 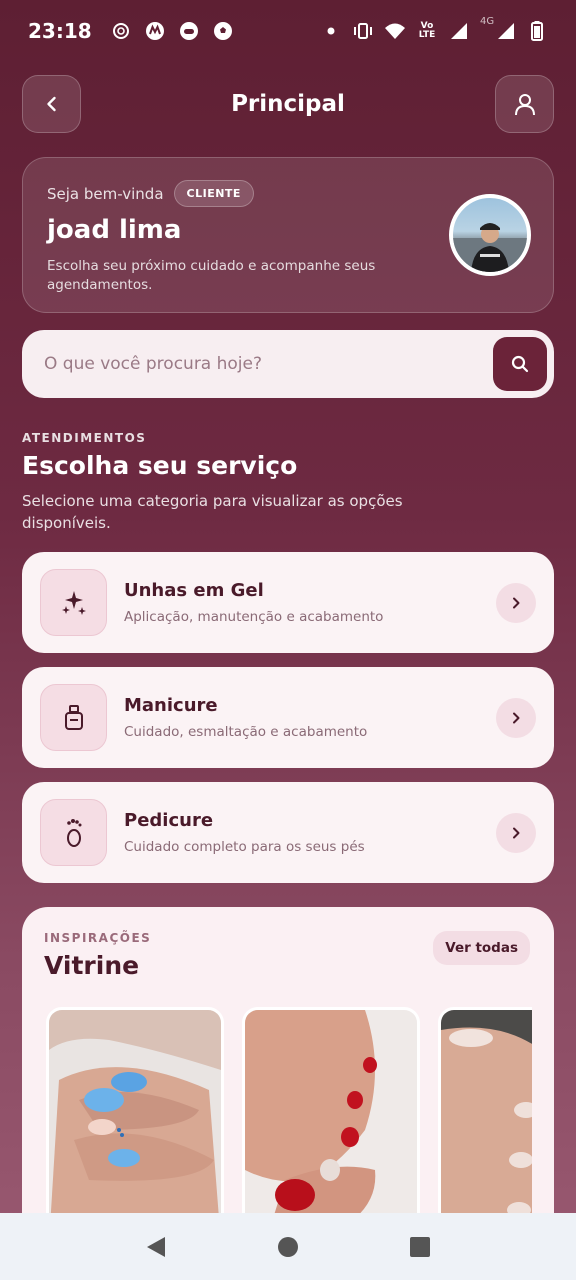 I want to click on avatar-photo, so click(x=490, y=247).